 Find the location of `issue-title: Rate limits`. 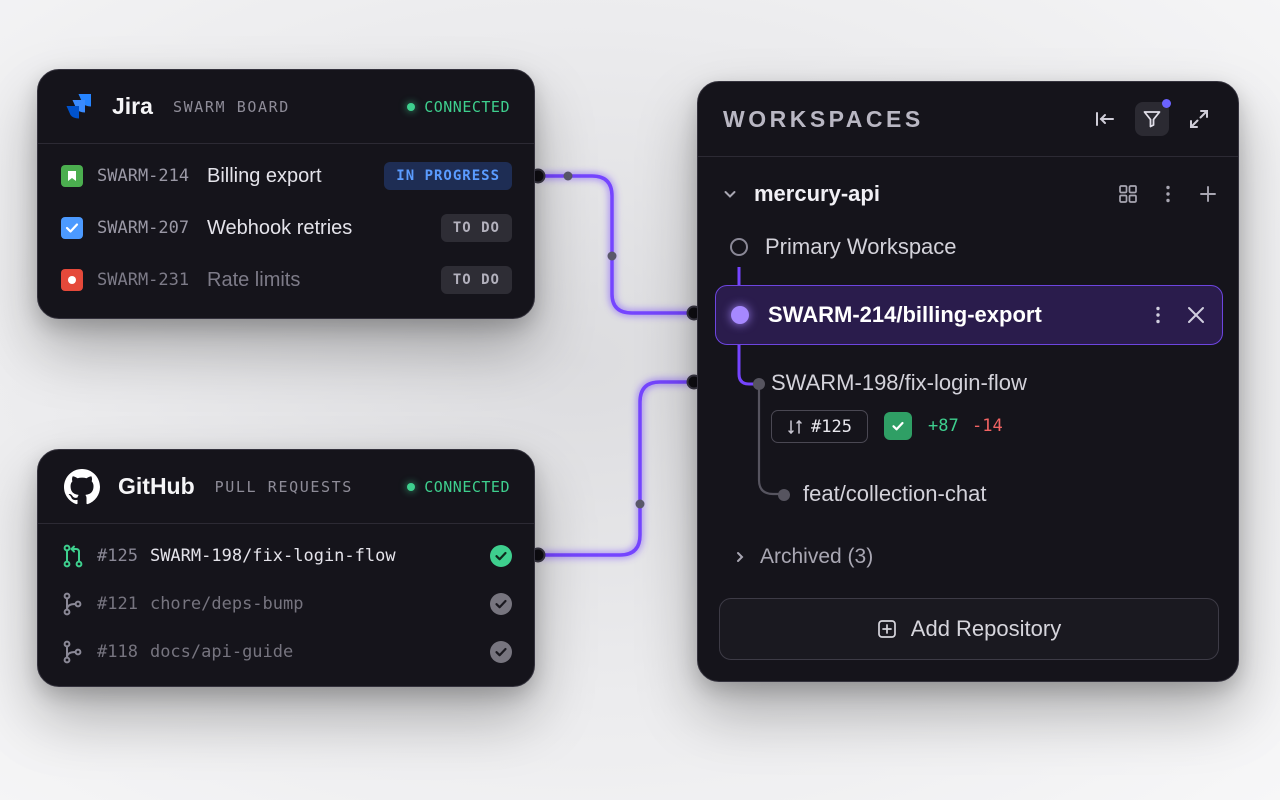

issue-title: Rate limits is located at coordinates (254, 279).